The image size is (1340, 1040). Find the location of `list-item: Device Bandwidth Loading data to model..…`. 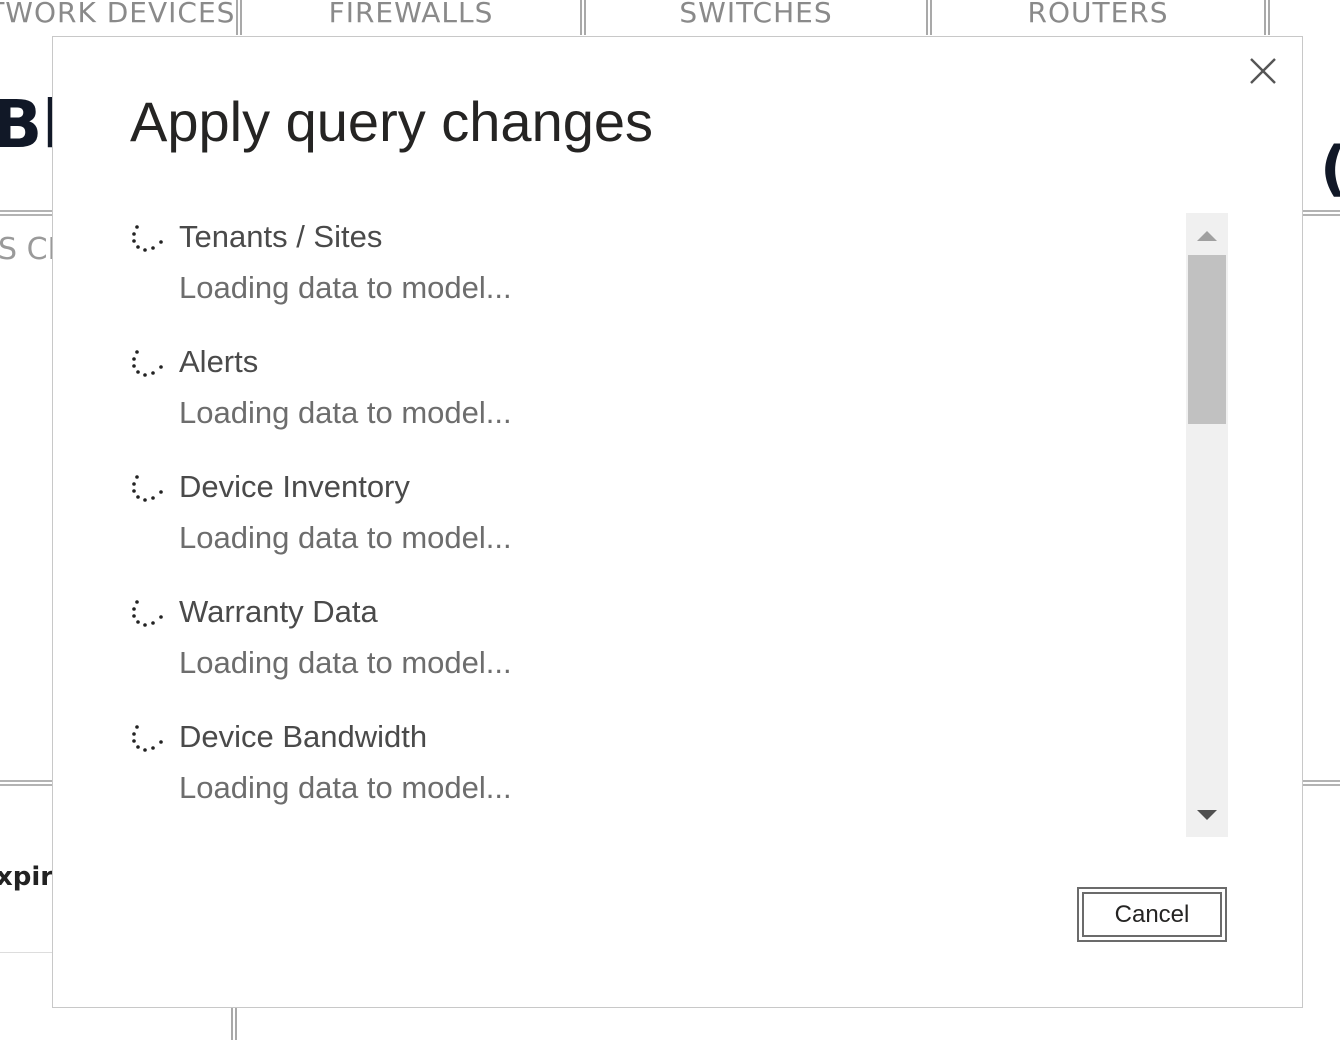

list-item: Device Bandwidth Loading data to model..… is located at coordinates (651, 775).